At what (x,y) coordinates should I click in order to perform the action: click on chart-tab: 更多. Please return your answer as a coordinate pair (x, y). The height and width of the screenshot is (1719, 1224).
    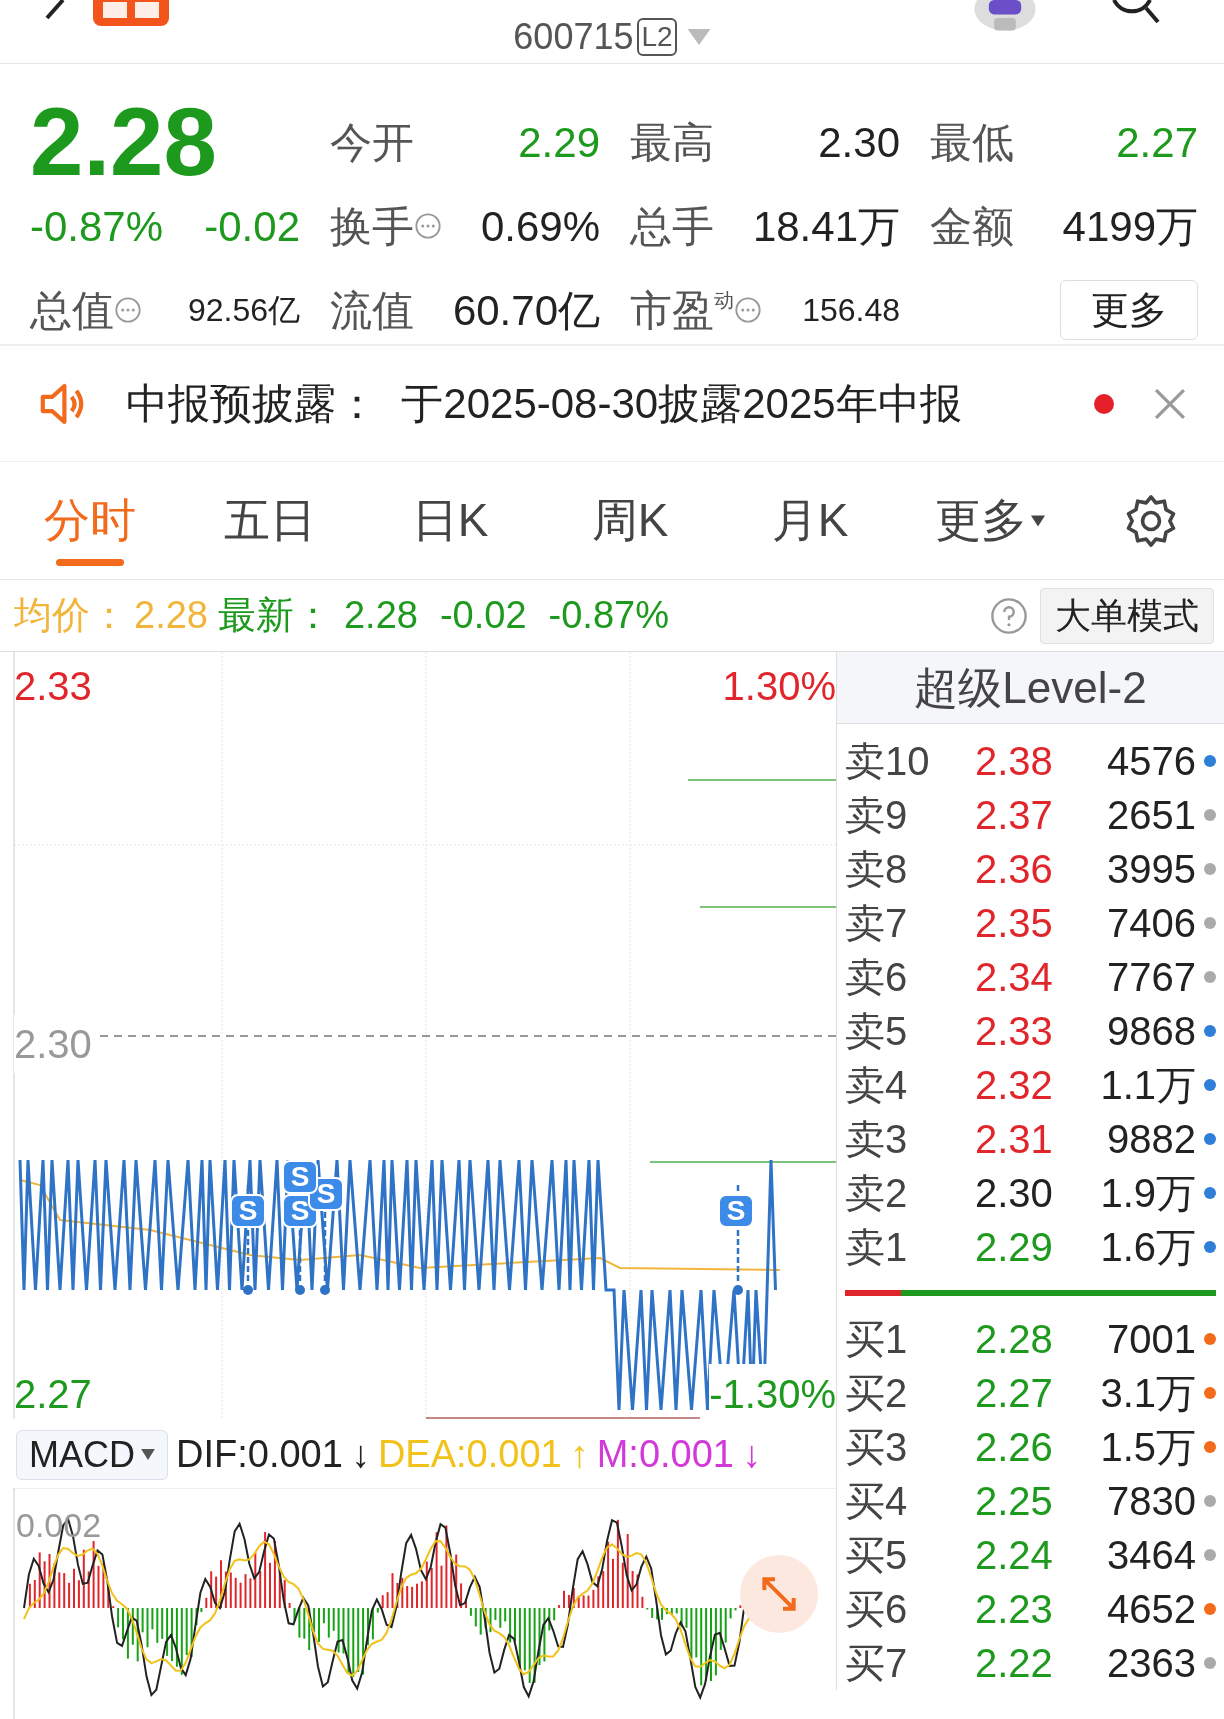
    Looking at the image, I should click on (990, 520).